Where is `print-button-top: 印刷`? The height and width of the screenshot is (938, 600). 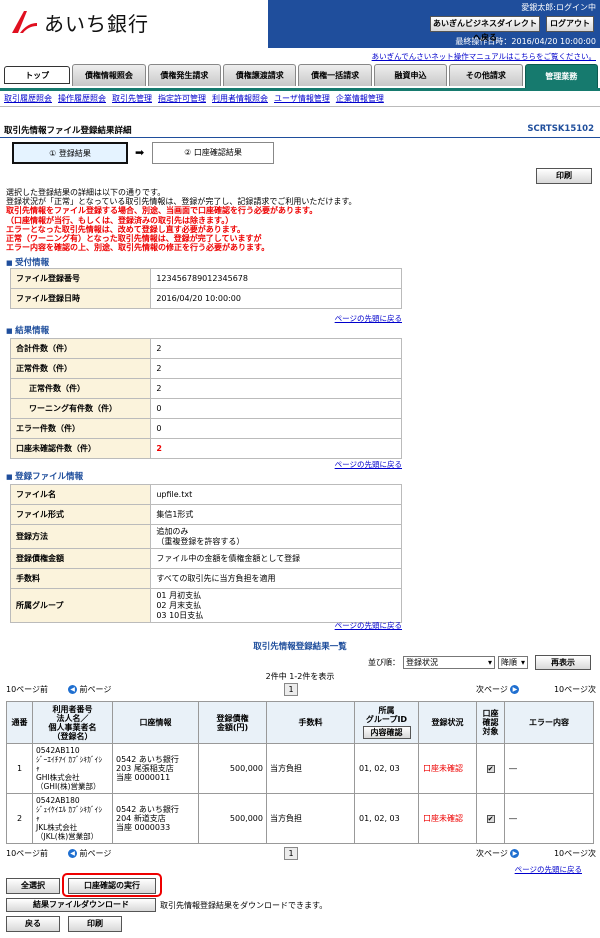
print-button-top: 印刷 is located at coordinates (564, 176).